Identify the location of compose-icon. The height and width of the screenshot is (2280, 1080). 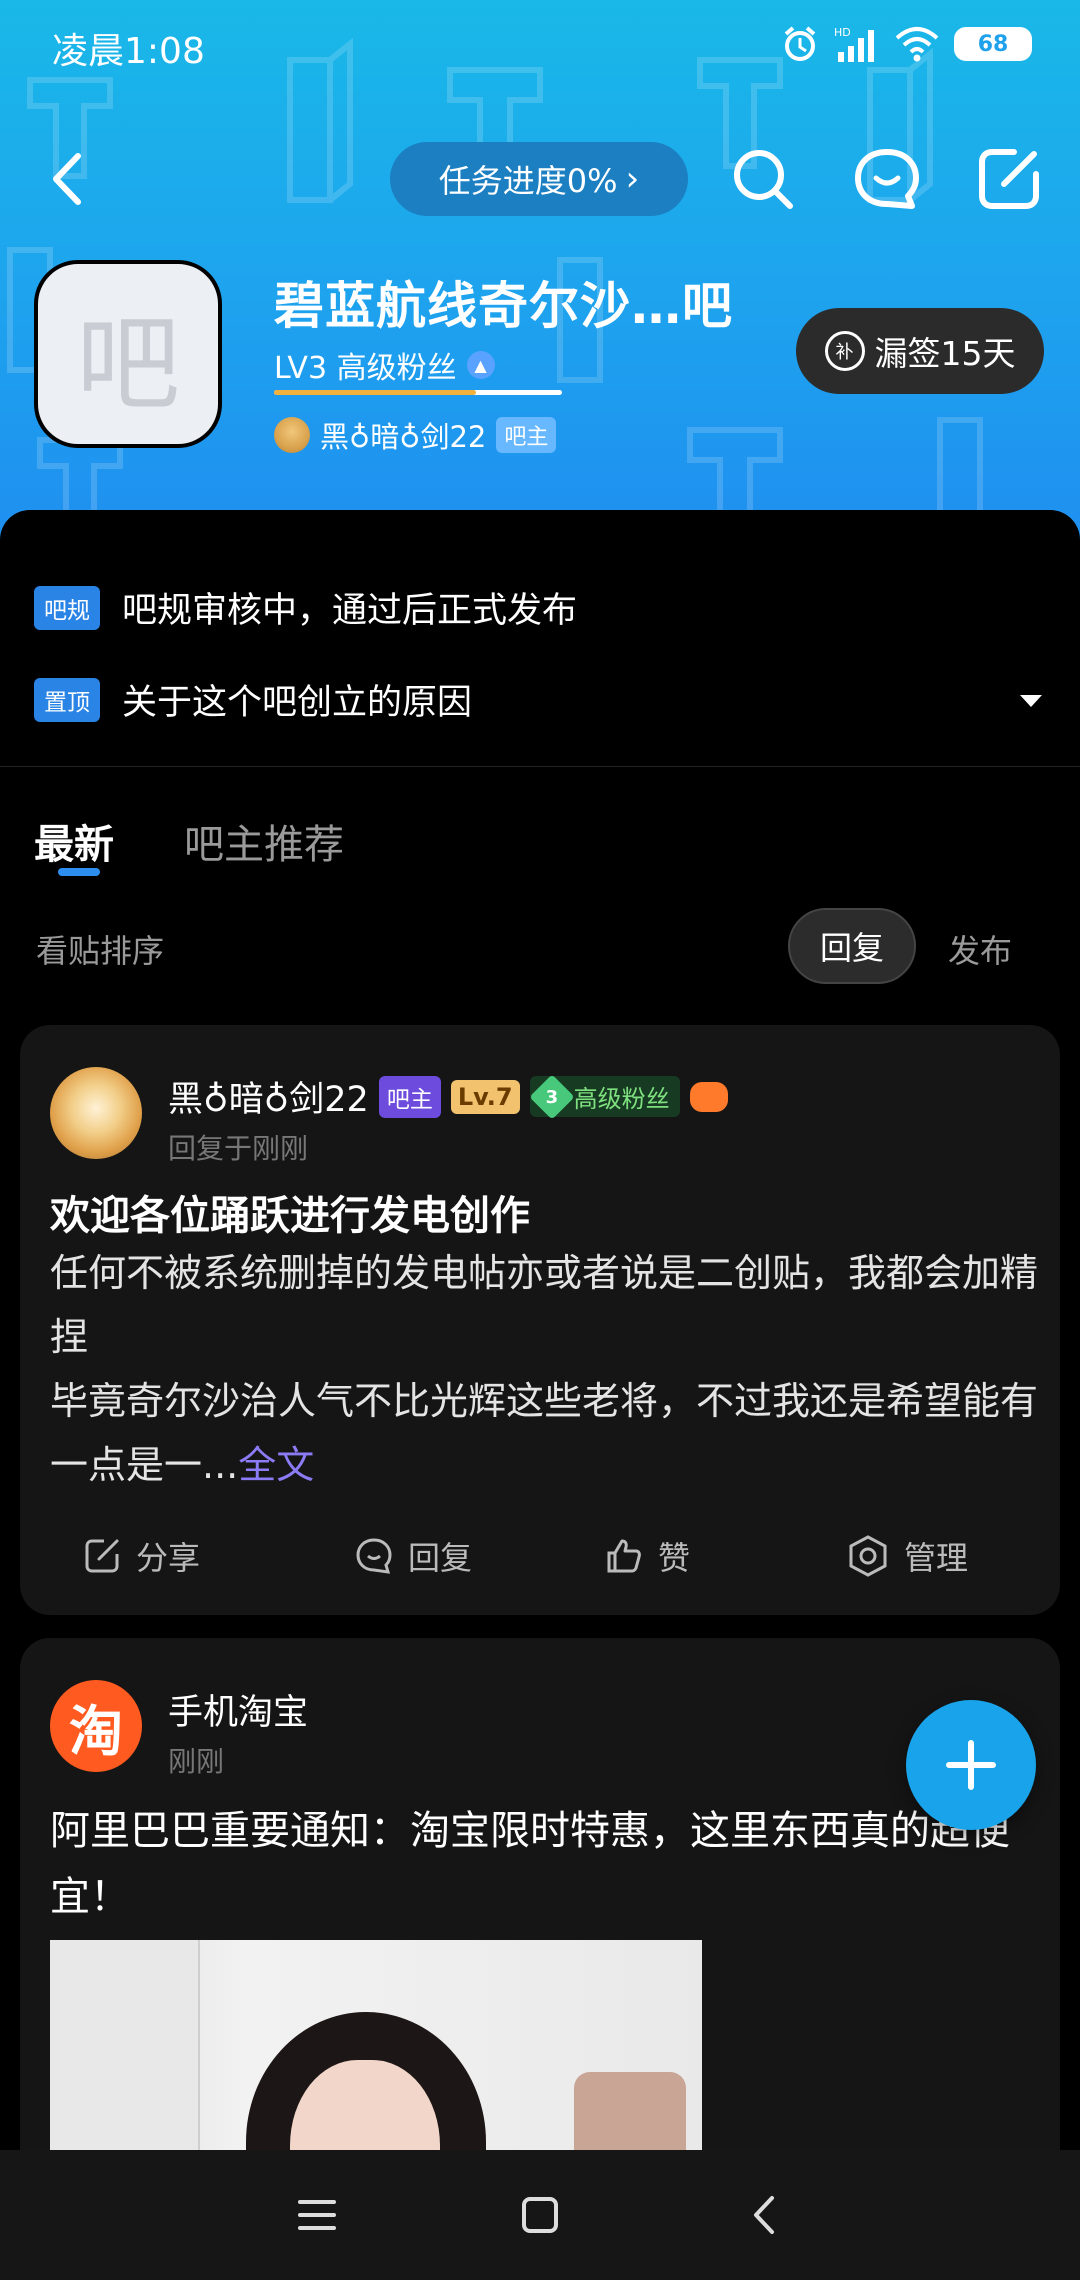
(1009, 179).